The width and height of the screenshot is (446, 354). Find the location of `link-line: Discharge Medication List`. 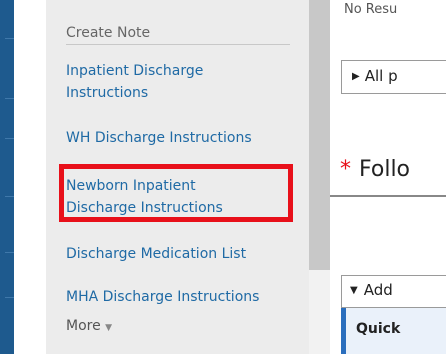

link-line: Discharge Medication List is located at coordinates (156, 254).